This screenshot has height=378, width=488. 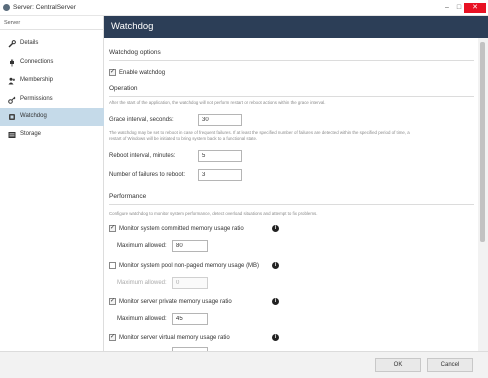 I want to click on private-memory-max-input, so click(x=190, y=319).